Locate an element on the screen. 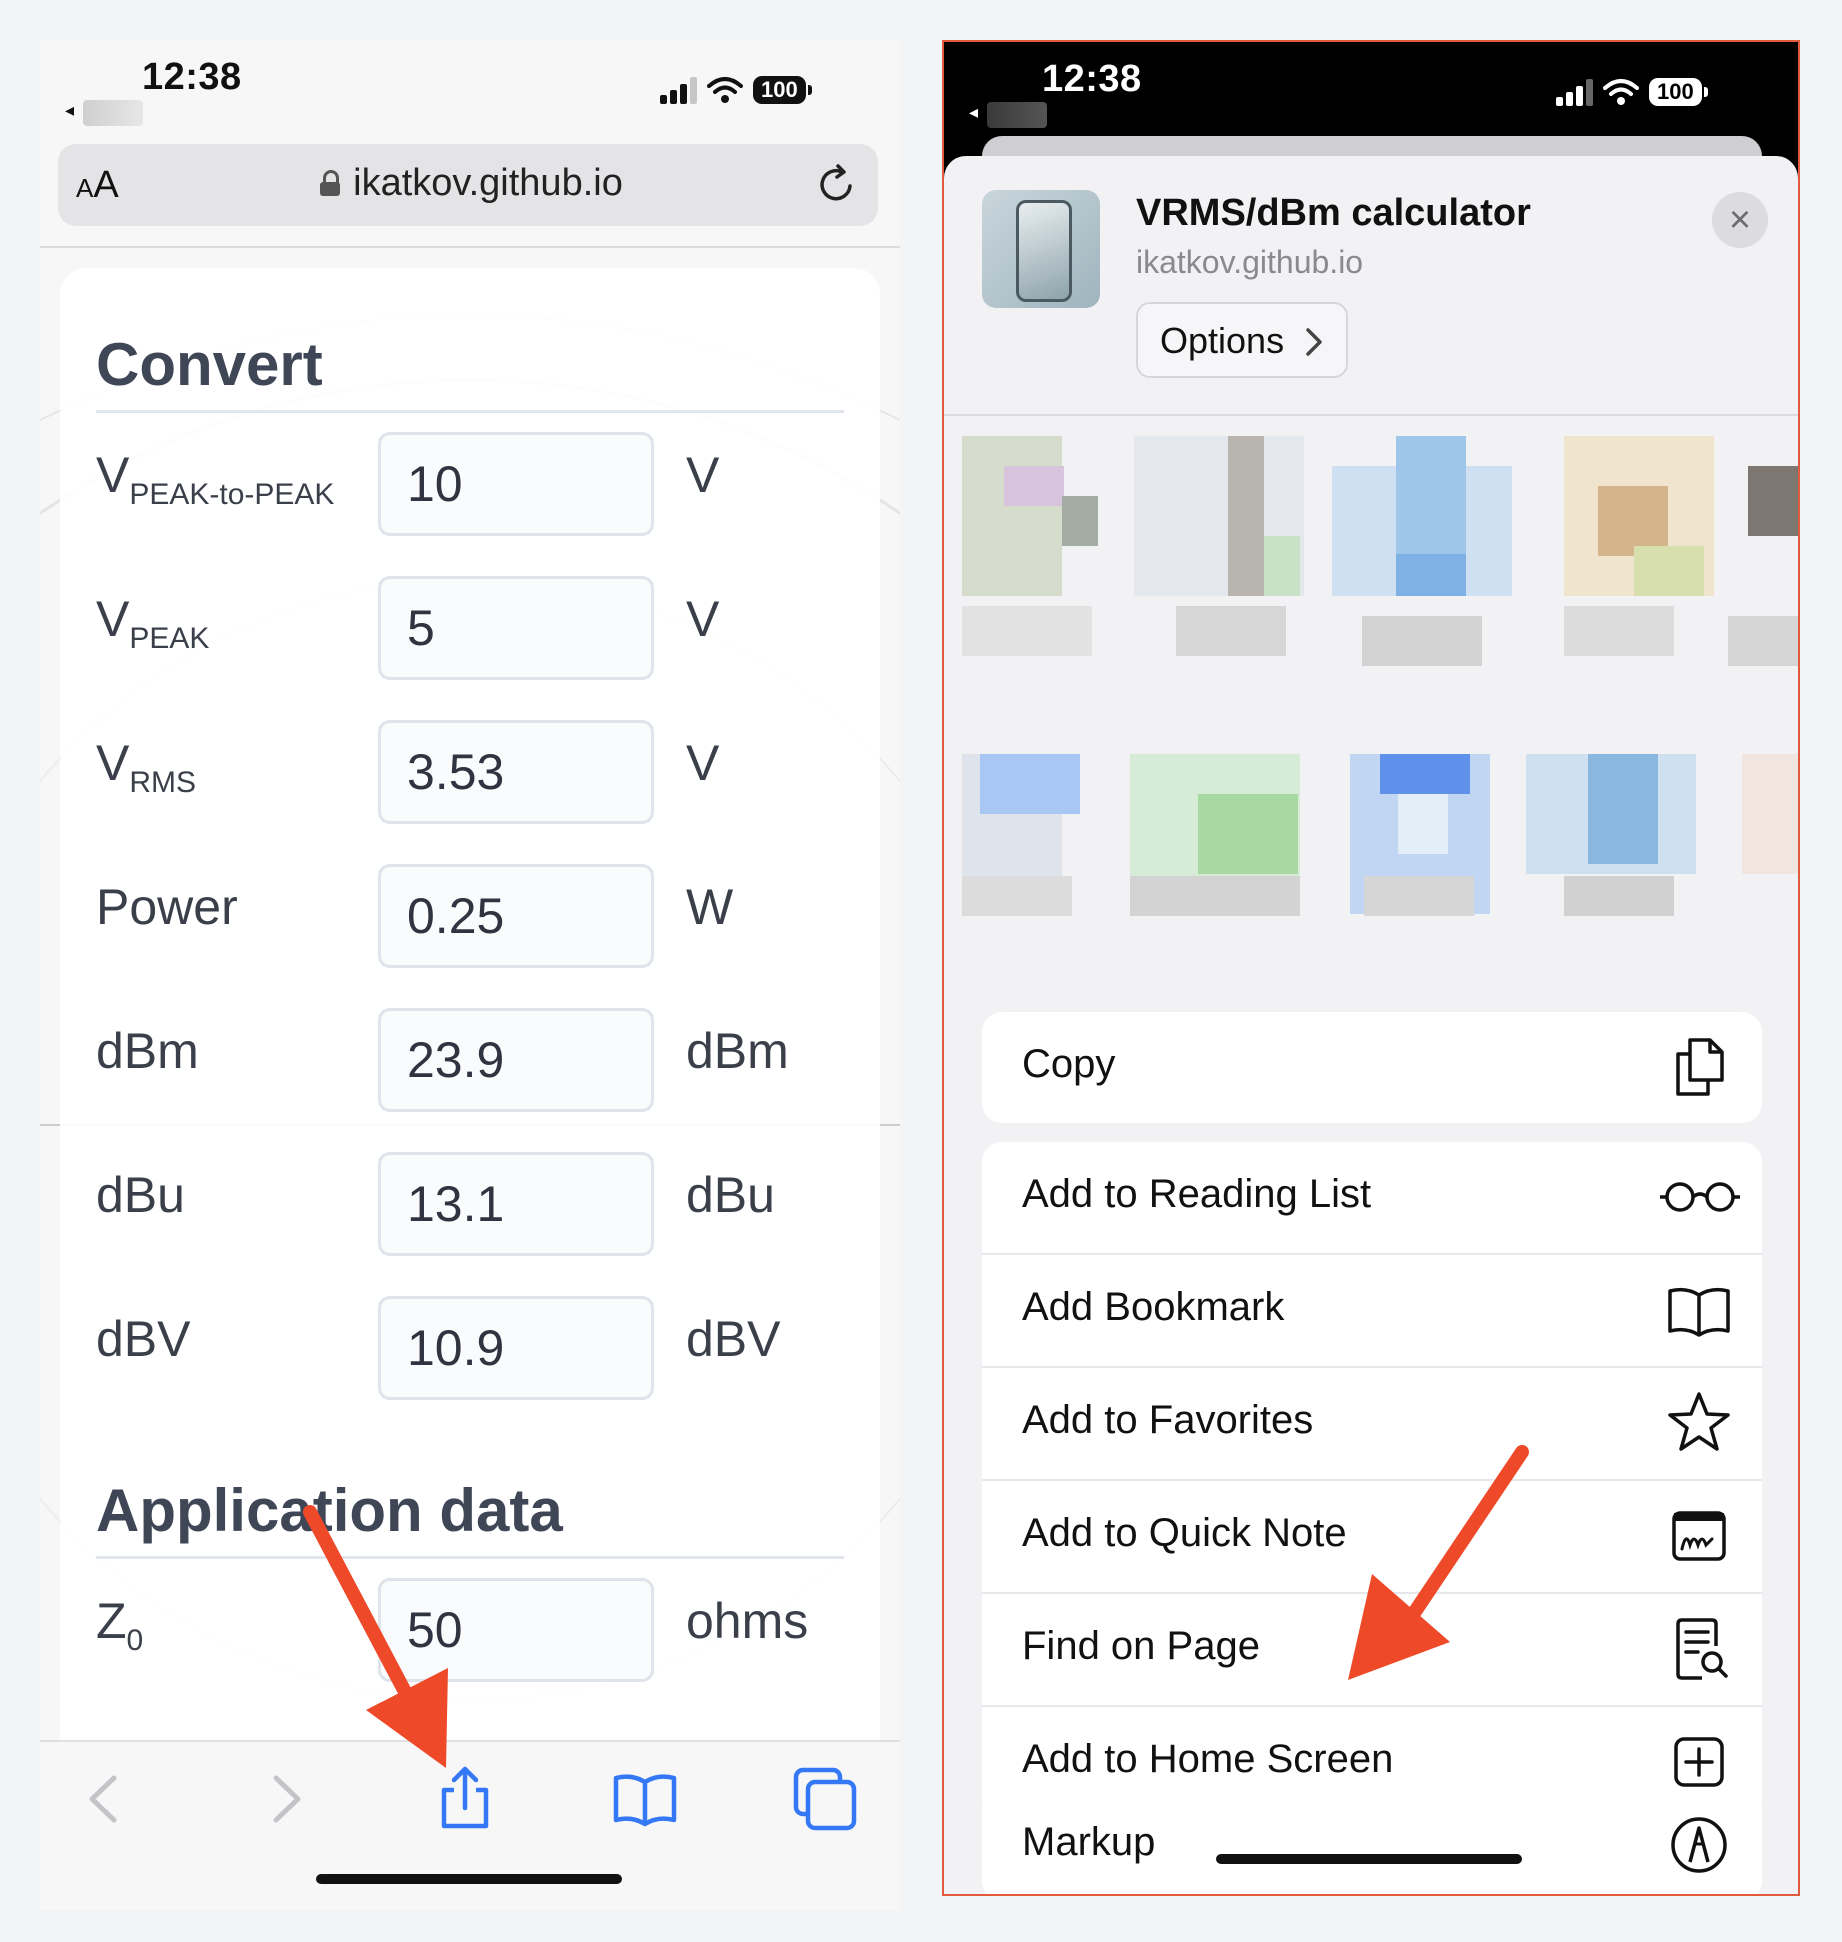  add-to-favorites-action: Add to Favorites is located at coordinates (1372, 1424).